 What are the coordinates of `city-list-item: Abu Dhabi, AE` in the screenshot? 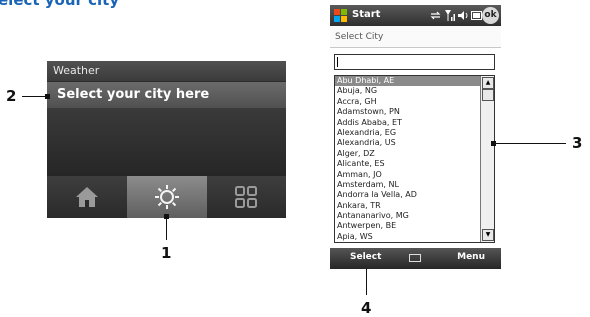 It's located at (408, 81).